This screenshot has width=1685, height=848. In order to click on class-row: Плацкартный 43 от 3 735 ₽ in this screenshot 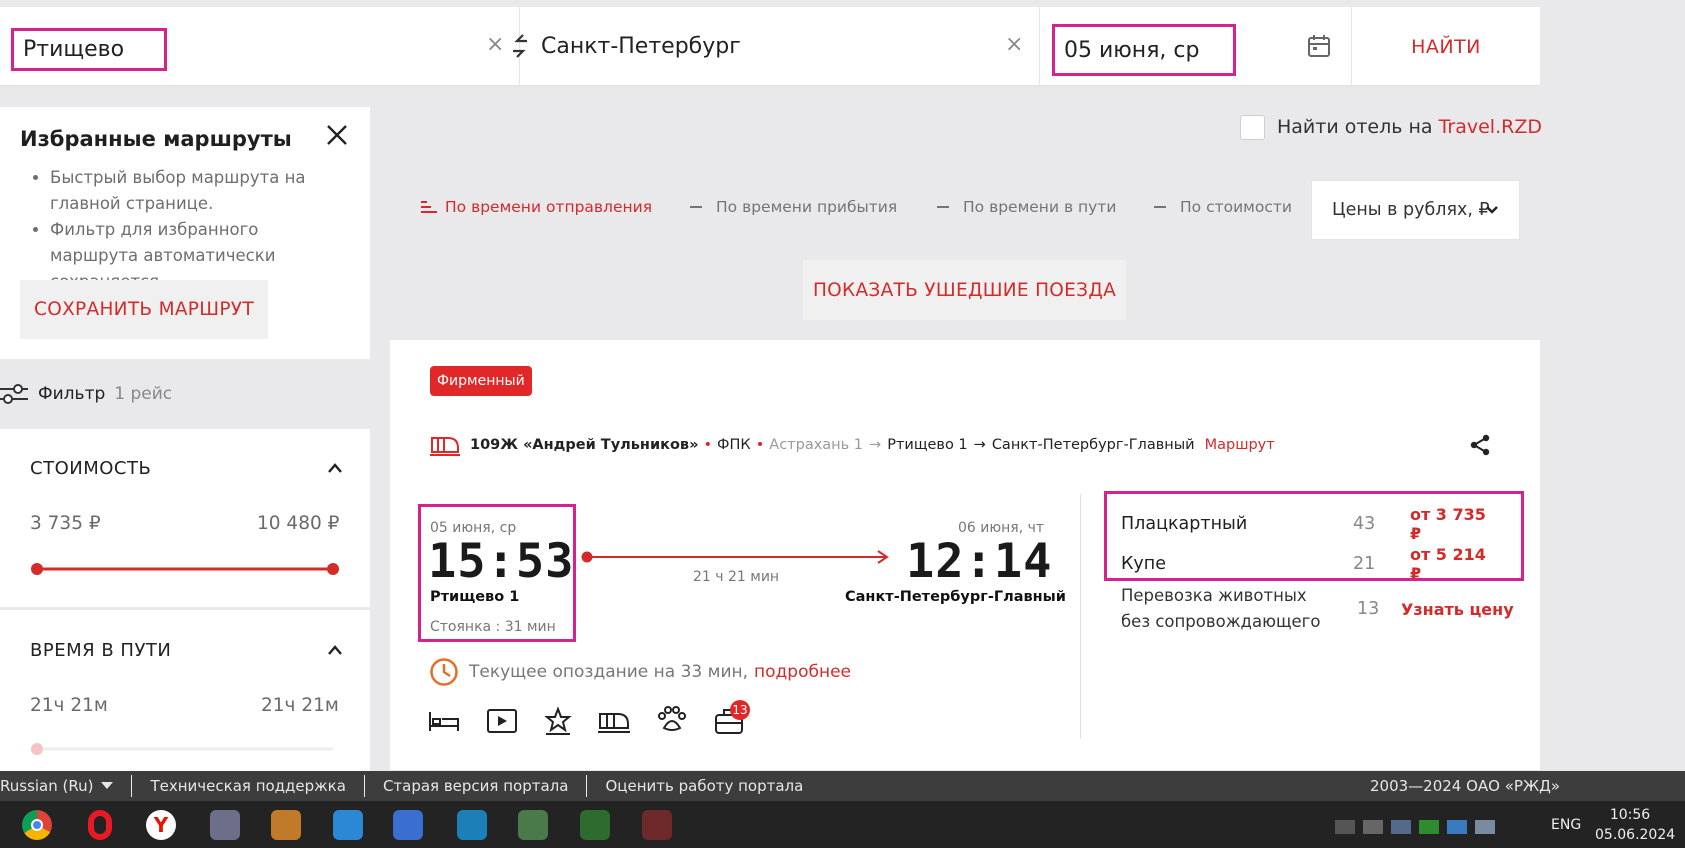, I will do `click(1311, 524)`.